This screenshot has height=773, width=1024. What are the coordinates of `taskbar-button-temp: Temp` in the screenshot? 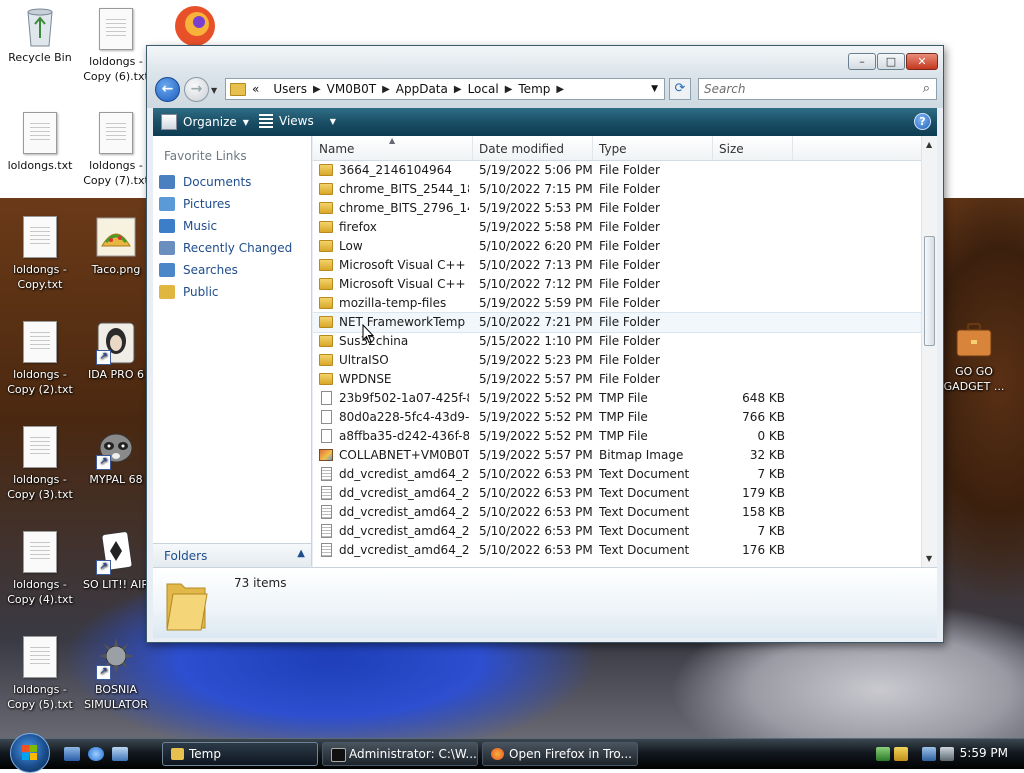 It's located at (240, 754).